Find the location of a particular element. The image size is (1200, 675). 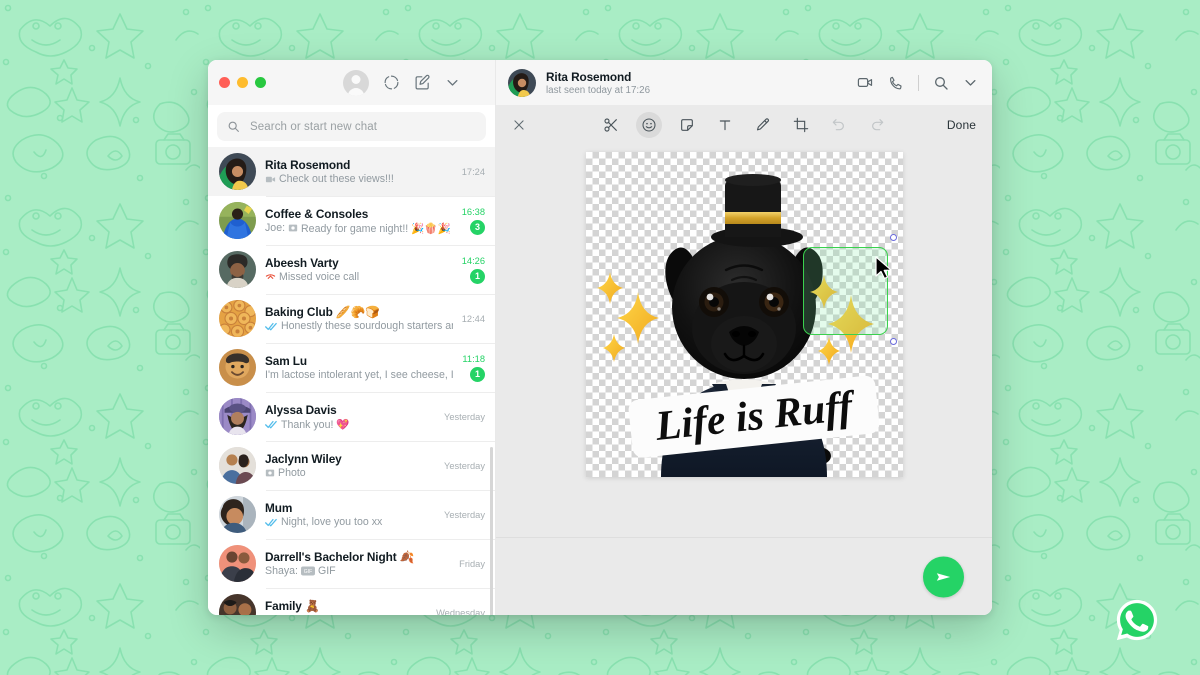

chat-preview-text: Happy dancing!!! is located at coordinates (369, 614).